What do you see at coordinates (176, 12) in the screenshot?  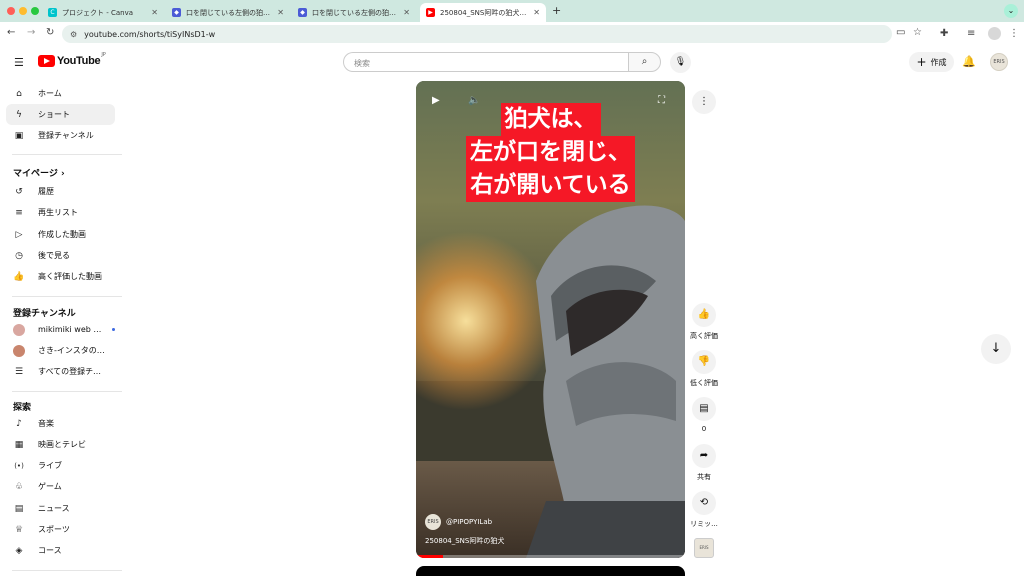 I see `ai-app-icon: ◆` at bounding box center [176, 12].